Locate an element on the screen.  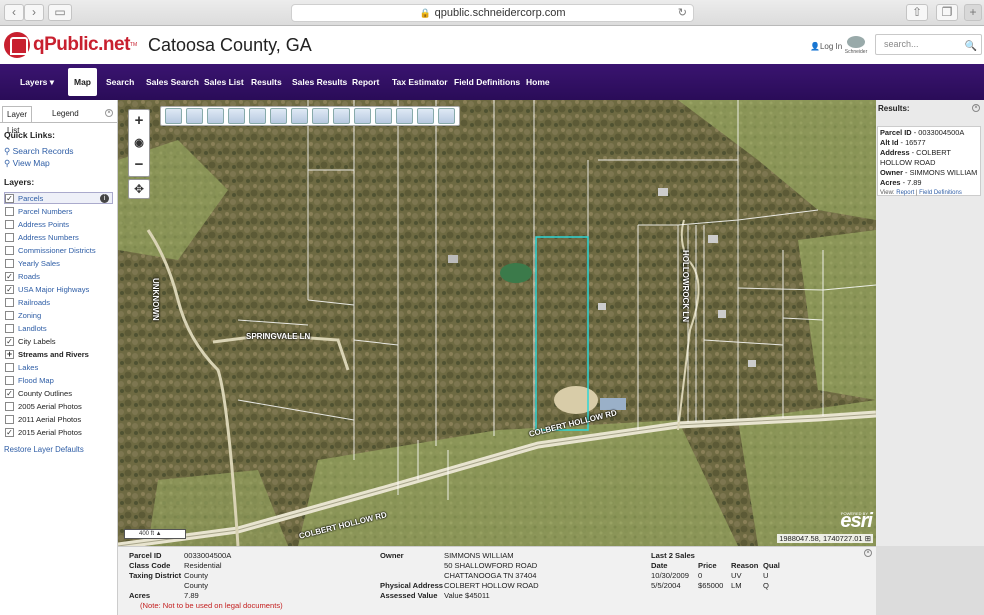
layer-roads: Roads is located at coordinates (22, 276).